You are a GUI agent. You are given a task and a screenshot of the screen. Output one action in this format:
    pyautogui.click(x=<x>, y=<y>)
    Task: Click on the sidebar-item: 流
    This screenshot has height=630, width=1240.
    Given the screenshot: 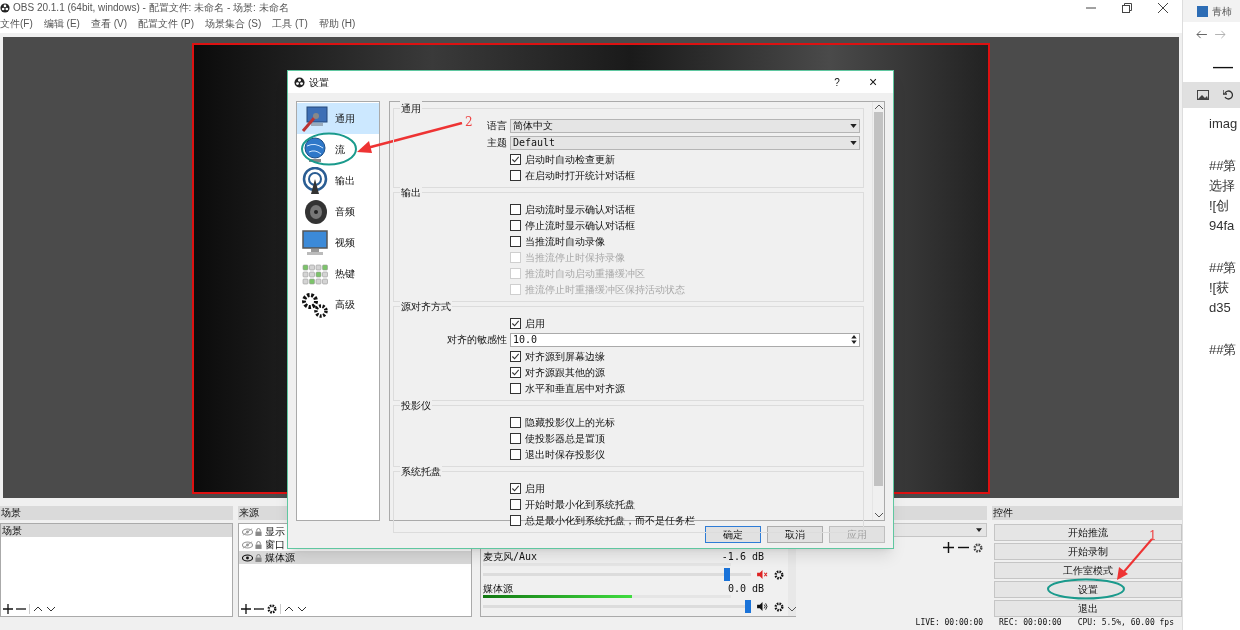 What is the action you would take?
    pyautogui.click(x=338, y=149)
    